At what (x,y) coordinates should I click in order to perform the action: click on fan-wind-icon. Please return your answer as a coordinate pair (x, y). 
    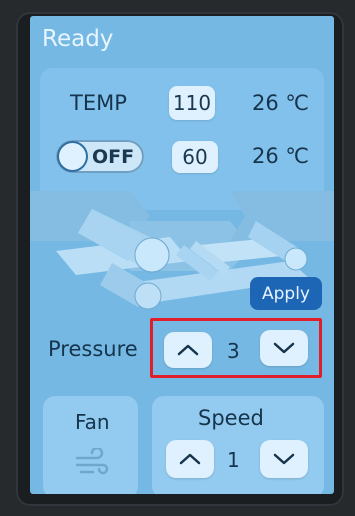
    Looking at the image, I should click on (92, 461).